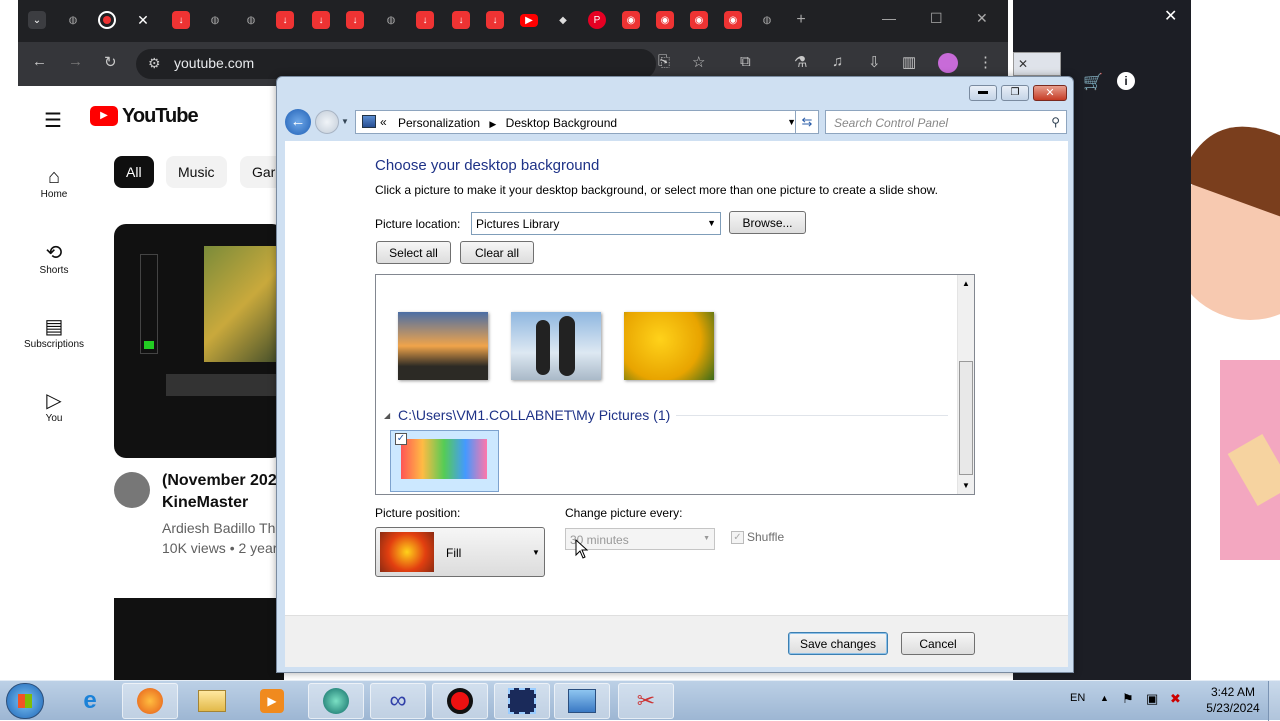 The image size is (1280, 721). Describe the element at coordinates (938, 643) in the screenshot. I see `cancel-button: Cancel` at that location.